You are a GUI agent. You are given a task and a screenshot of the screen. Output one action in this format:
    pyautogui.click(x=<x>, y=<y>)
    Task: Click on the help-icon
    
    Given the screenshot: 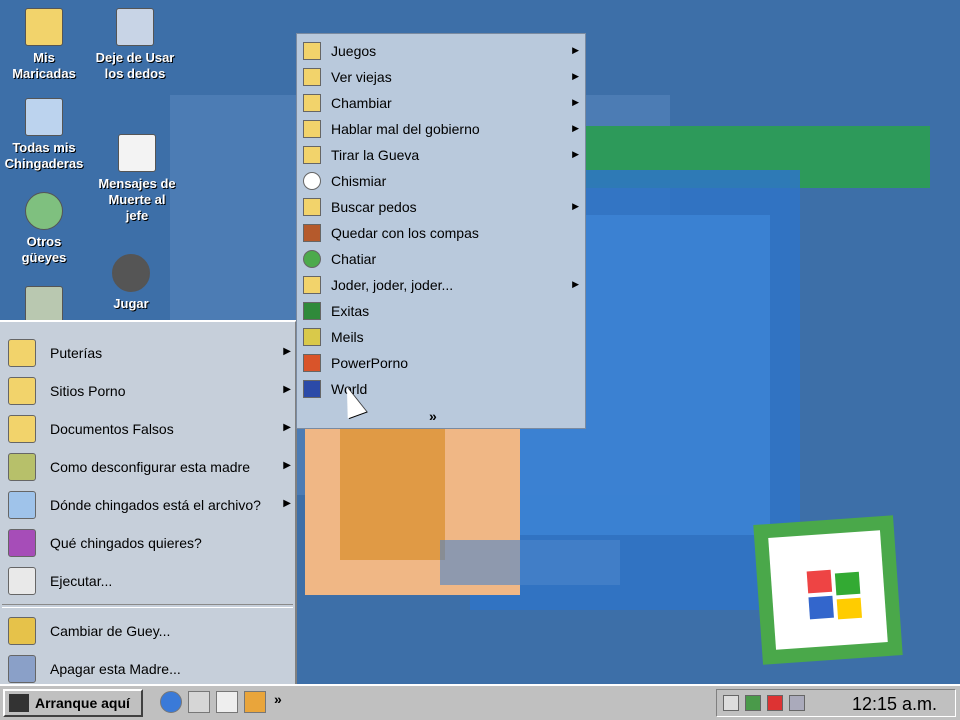 What is the action you would take?
    pyautogui.click(x=22, y=543)
    